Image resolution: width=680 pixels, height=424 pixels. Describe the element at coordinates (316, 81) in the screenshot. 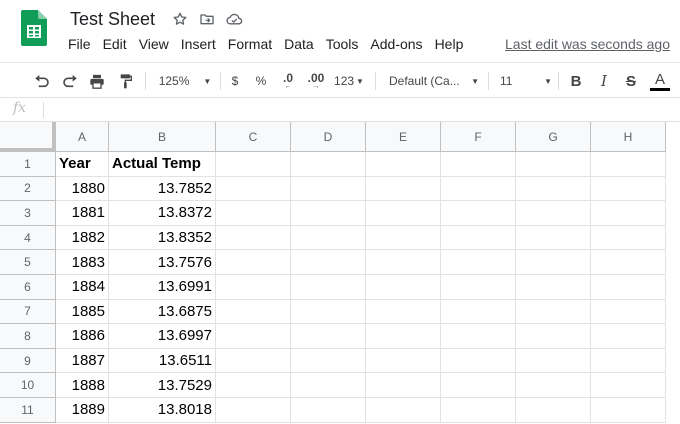

I see `increase-decimal-button: .00 →` at that location.